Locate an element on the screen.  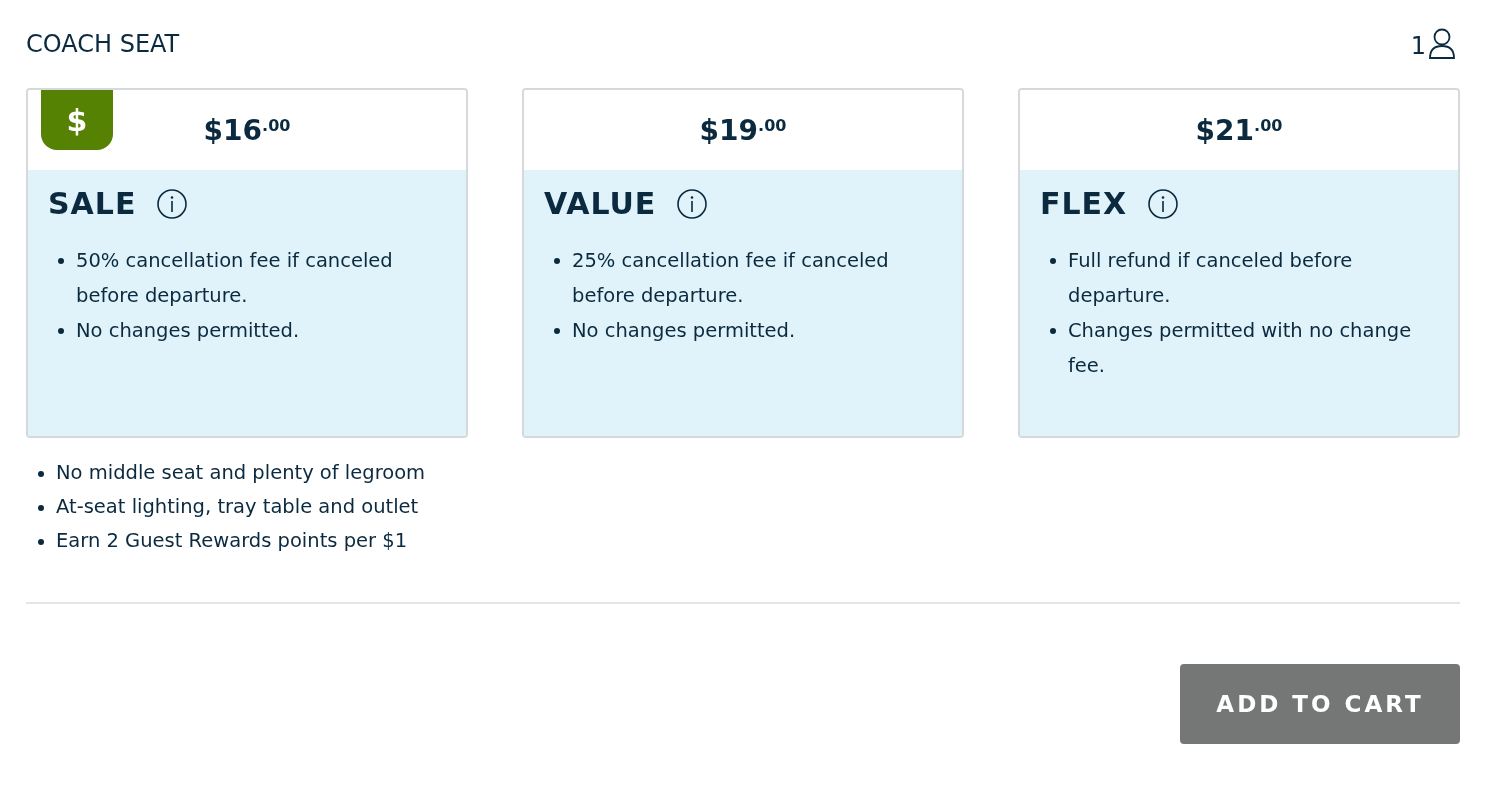
fare-term: Changes permitted with no change fee. is located at coordinates (1240, 348).